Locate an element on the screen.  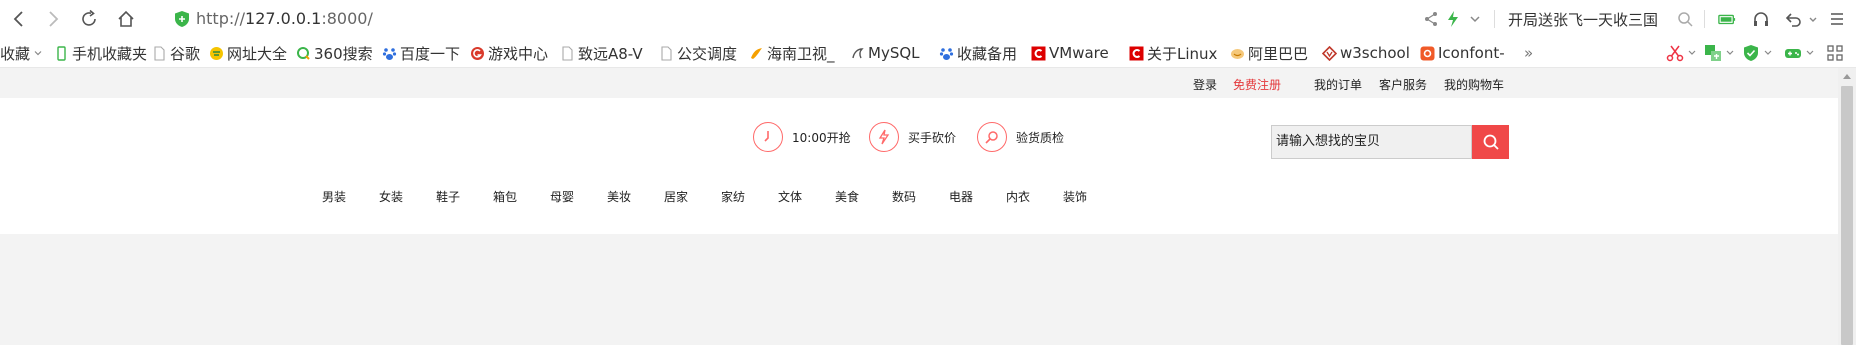
undo-dropdown-button is located at coordinates (1813, 19).